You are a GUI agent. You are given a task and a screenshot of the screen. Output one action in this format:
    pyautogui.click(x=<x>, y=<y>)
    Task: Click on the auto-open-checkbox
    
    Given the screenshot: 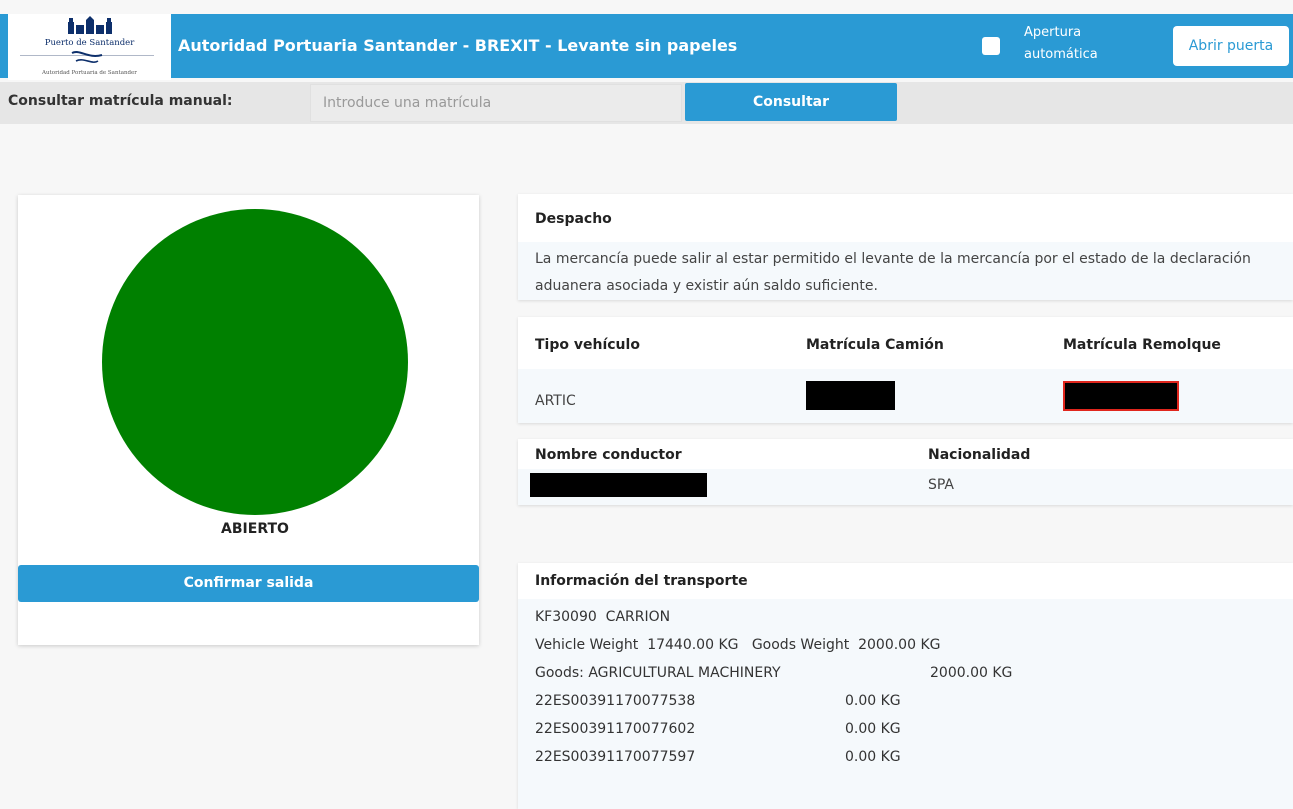 What is the action you would take?
    pyautogui.click(x=991, y=46)
    